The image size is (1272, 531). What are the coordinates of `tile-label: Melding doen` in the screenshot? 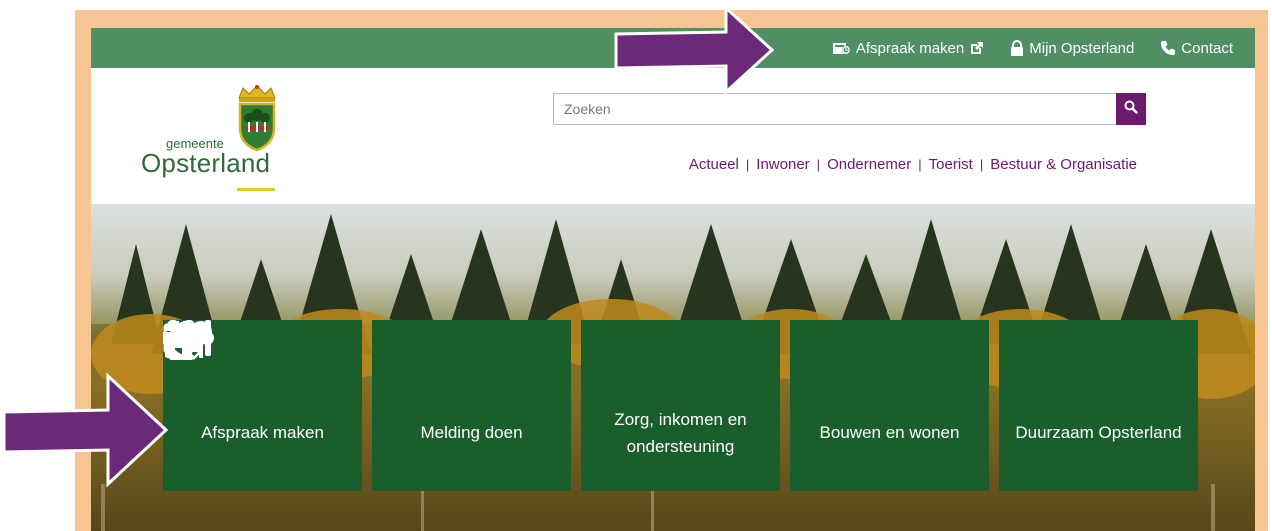 It's located at (471, 432).